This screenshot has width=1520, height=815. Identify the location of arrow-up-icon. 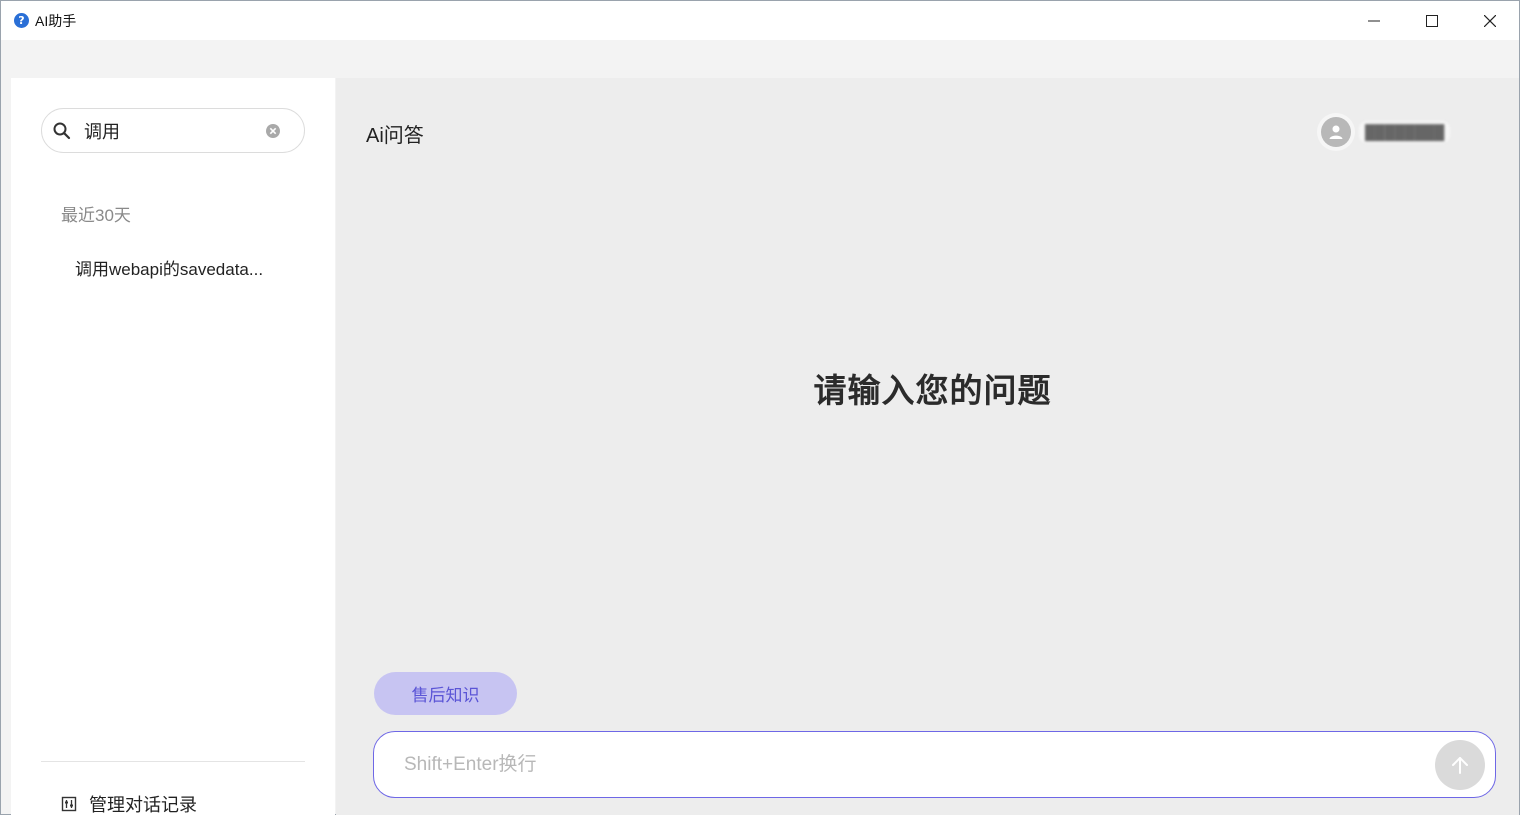
(1460, 765).